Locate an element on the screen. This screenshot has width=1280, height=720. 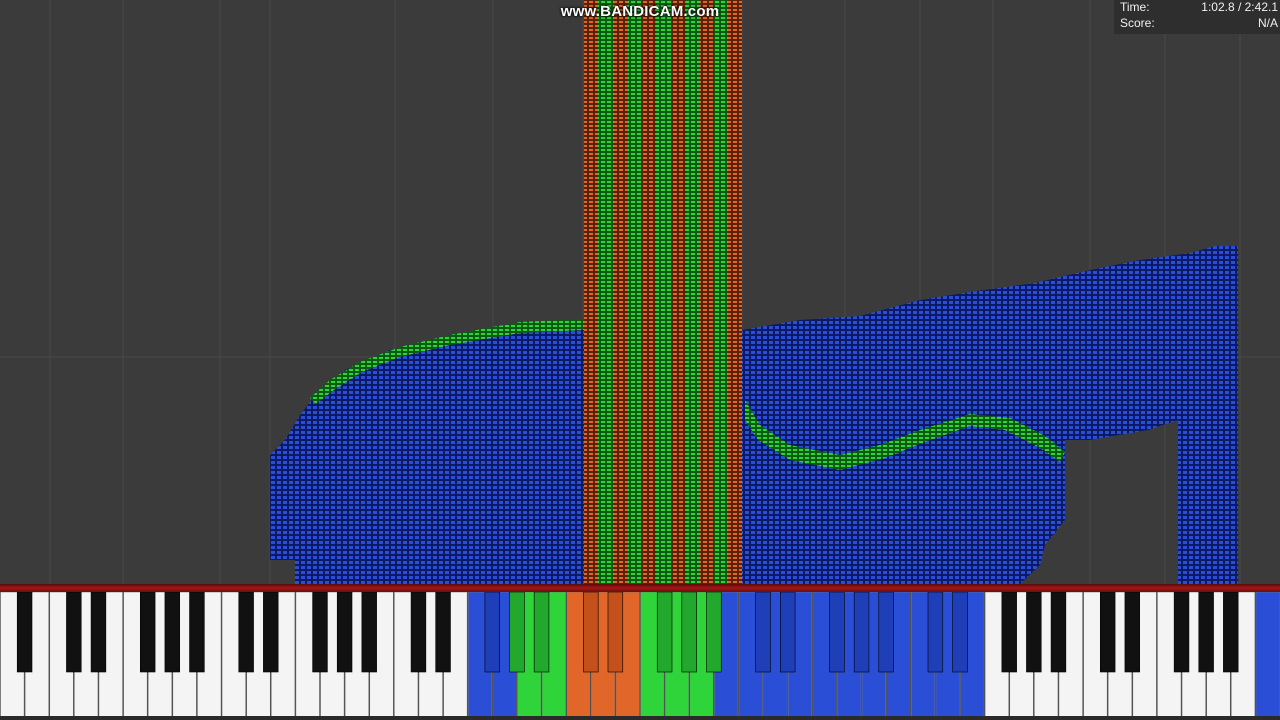
time-label: Time: is located at coordinates (1135, 7).